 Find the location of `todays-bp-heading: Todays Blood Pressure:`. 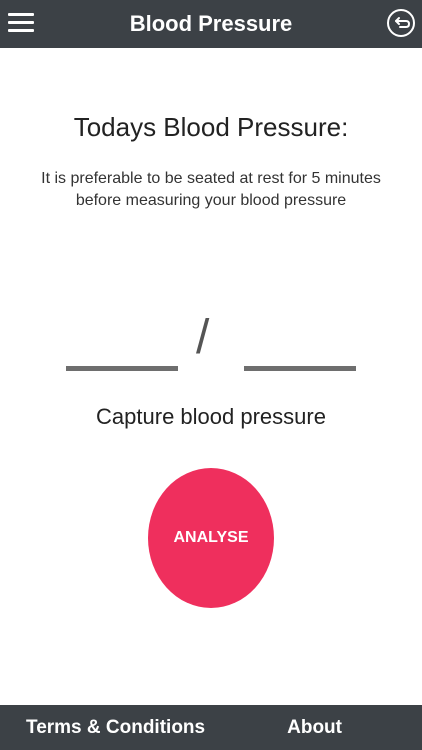

todays-bp-heading: Todays Blood Pressure: is located at coordinates (211, 127).